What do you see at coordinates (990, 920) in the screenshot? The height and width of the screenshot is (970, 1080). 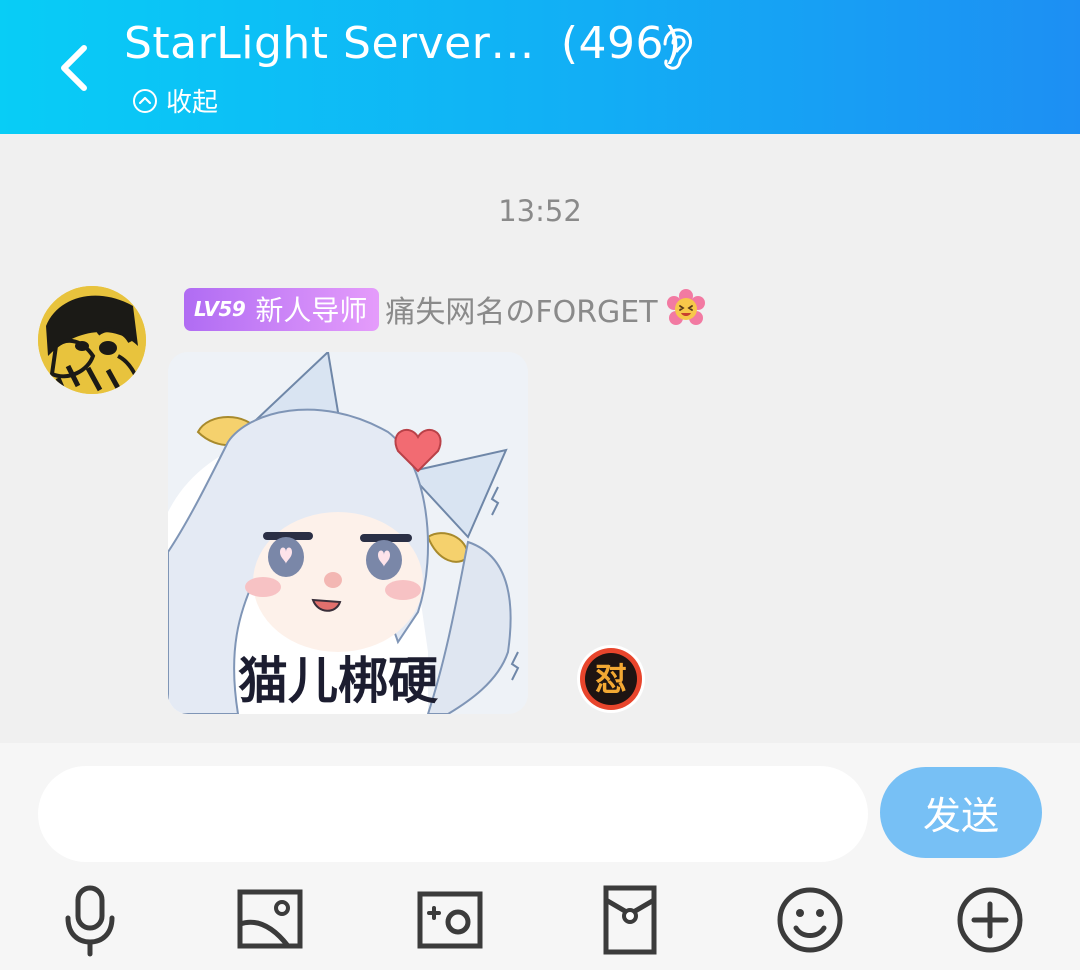 I see `plus-icon` at bounding box center [990, 920].